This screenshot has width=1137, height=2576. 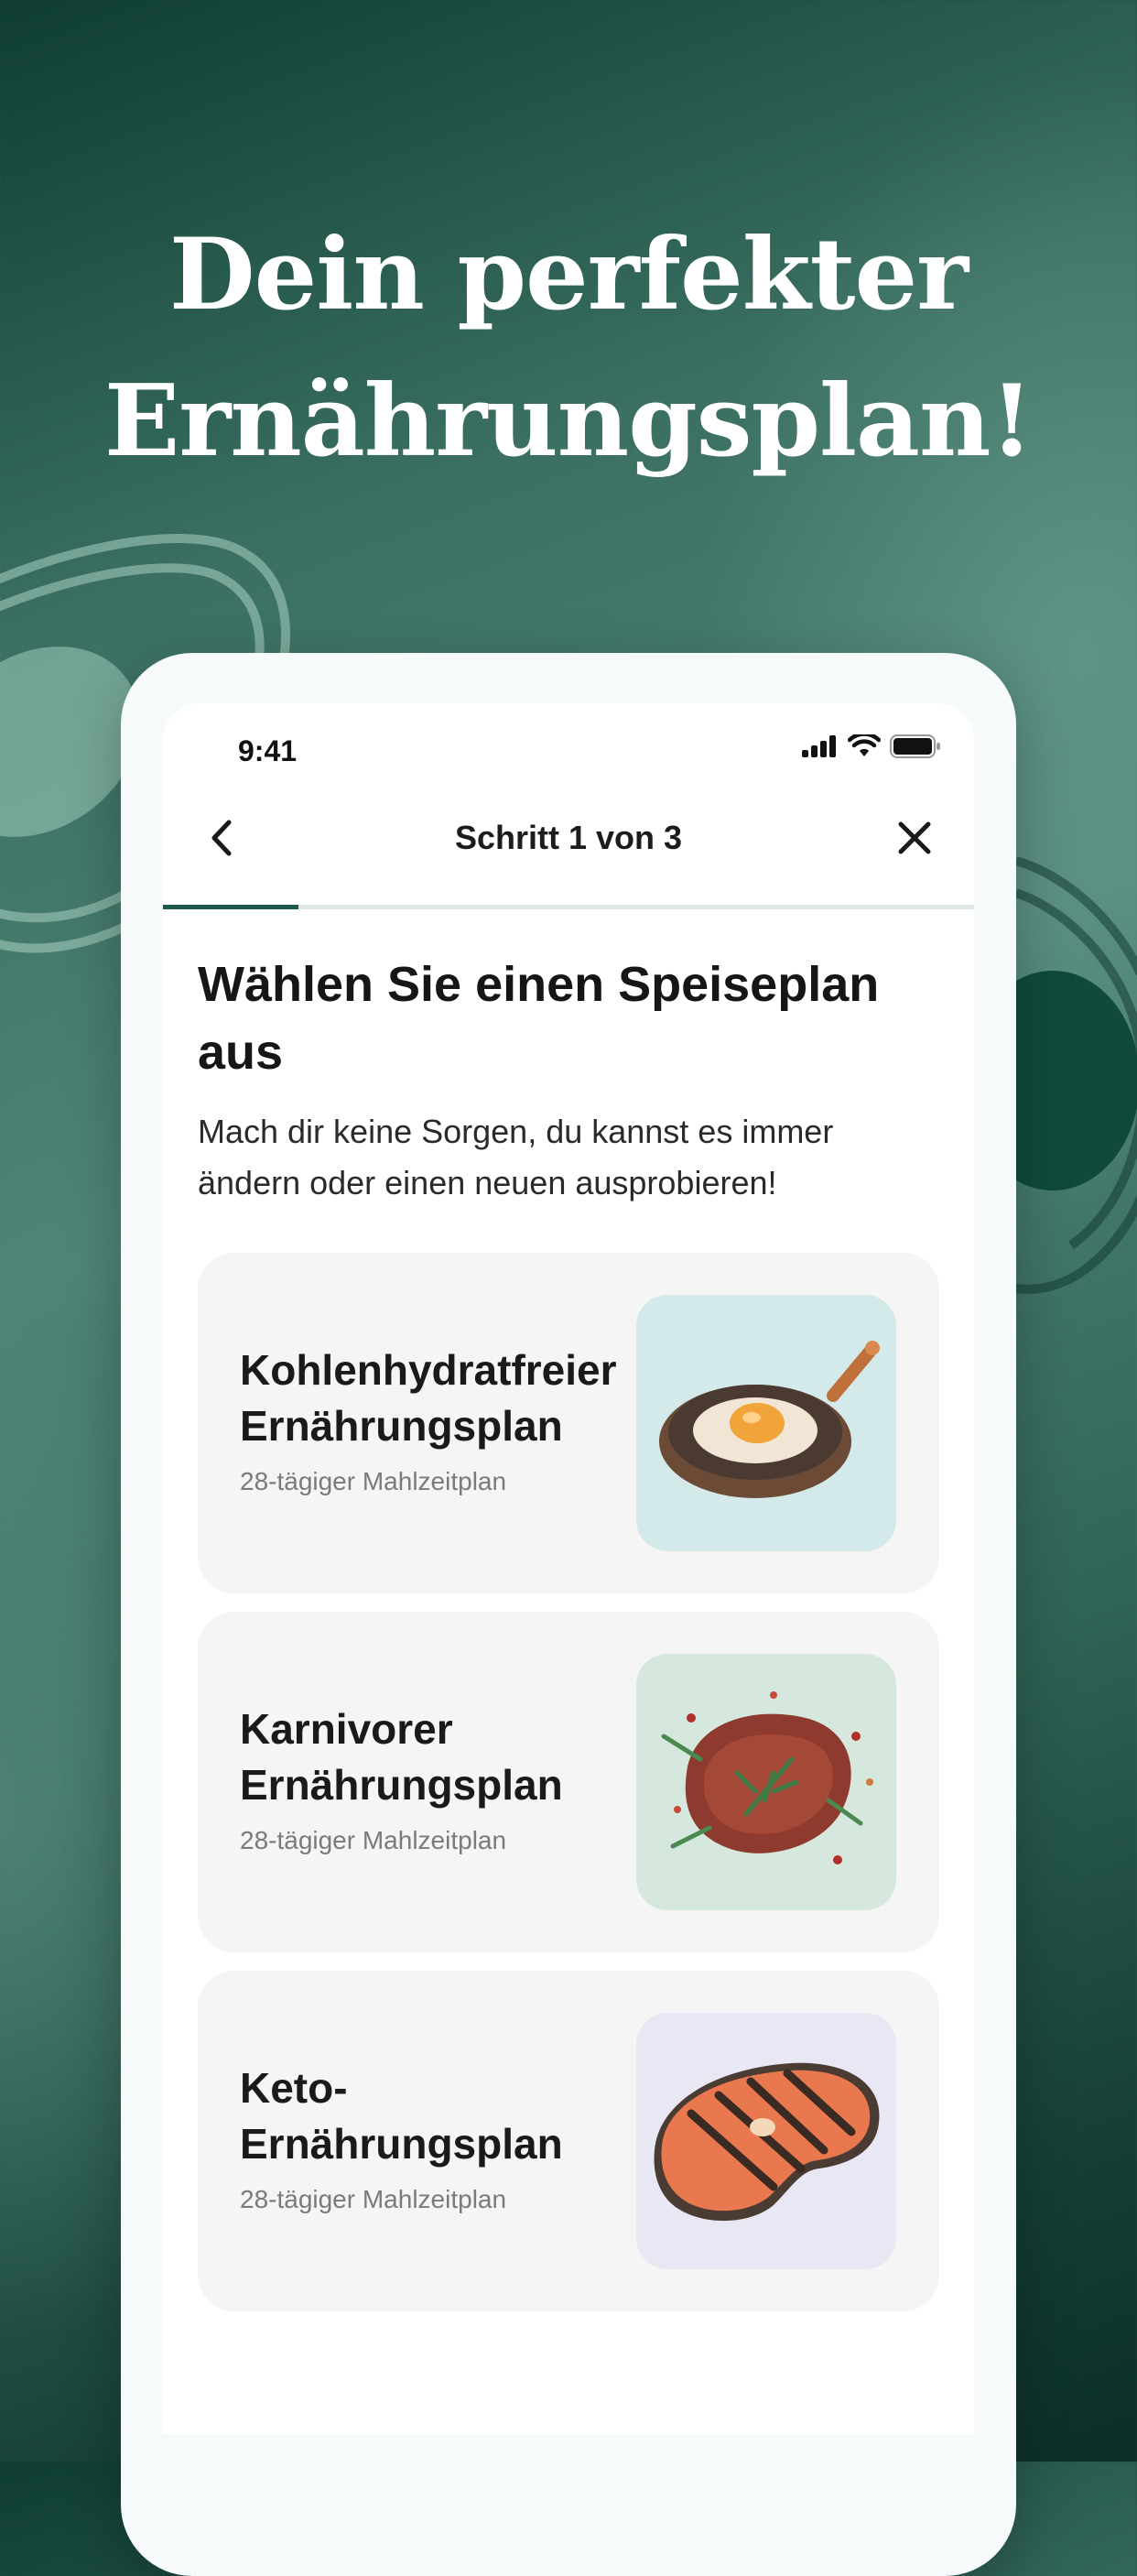 I want to click on progress-bar-fill, so click(x=230, y=907).